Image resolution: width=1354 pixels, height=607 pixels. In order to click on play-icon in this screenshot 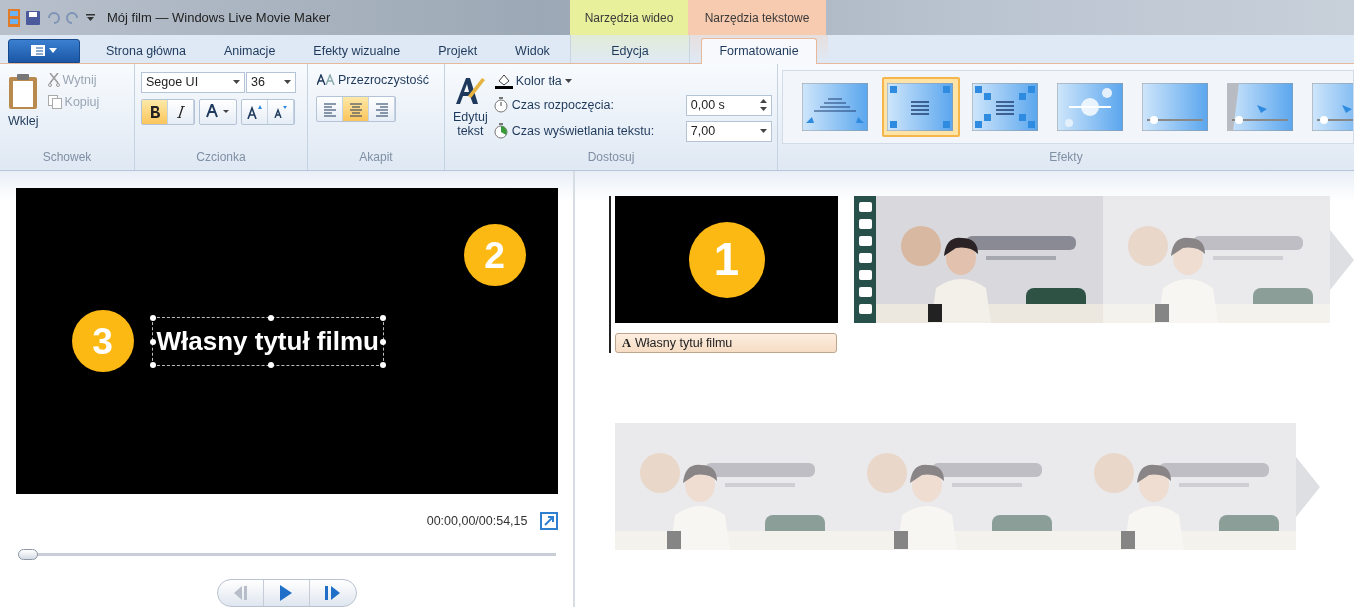, I will do `click(286, 593)`.